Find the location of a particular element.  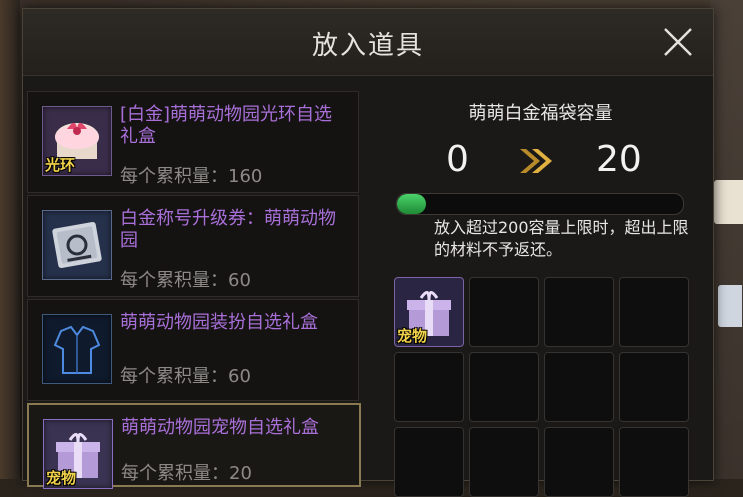

gift-box-icon: 光环 is located at coordinates (77, 141).